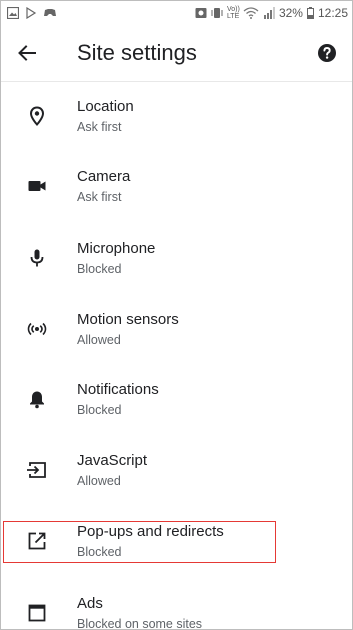 The height and width of the screenshot is (630, 353). I want to click on arrow-back-icon, so click(27, 53).